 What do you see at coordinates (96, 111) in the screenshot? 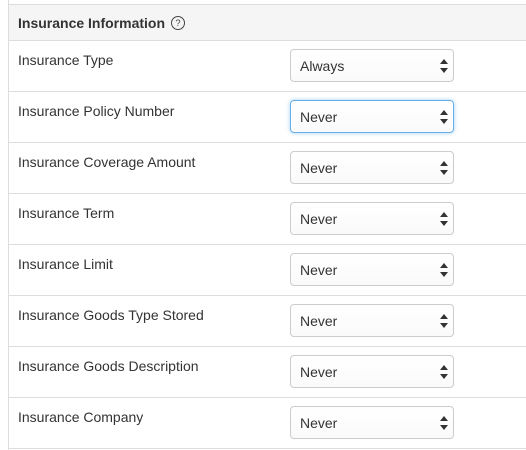
I see `field-label: Insurance Policy Number` at bounding box center [96, 111].